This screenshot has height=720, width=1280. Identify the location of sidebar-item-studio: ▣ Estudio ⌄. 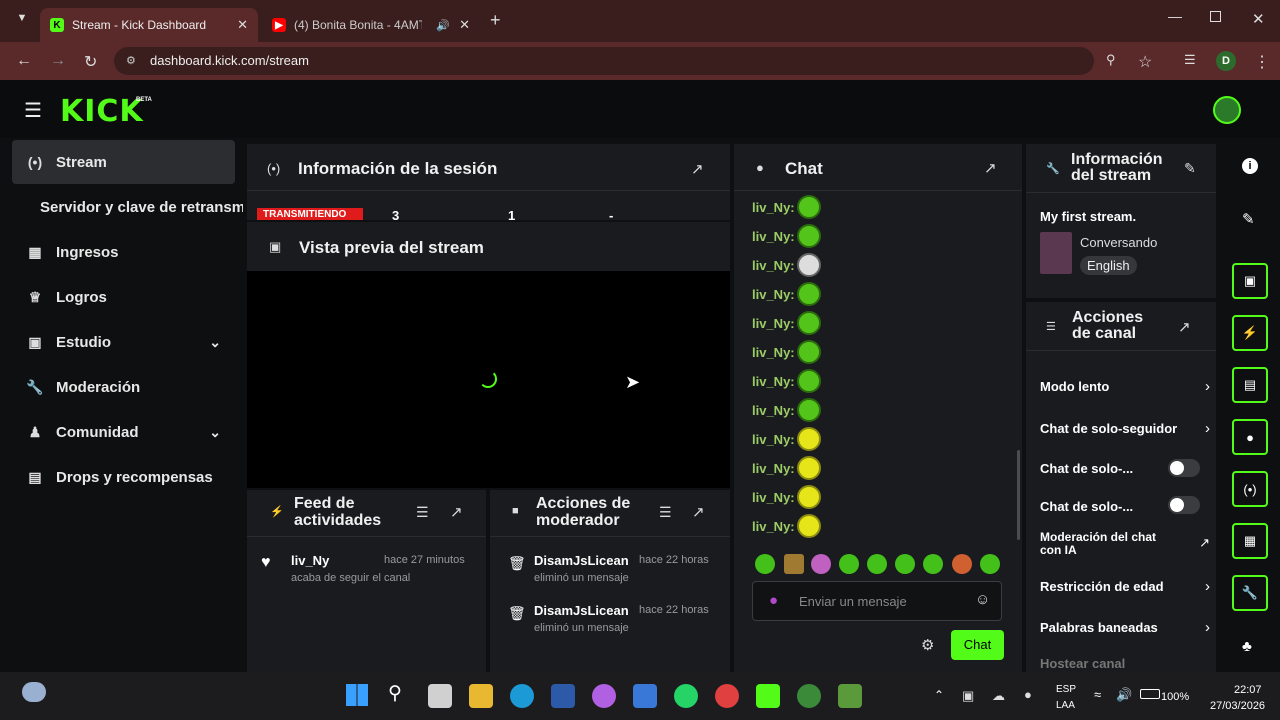
(123, 342).